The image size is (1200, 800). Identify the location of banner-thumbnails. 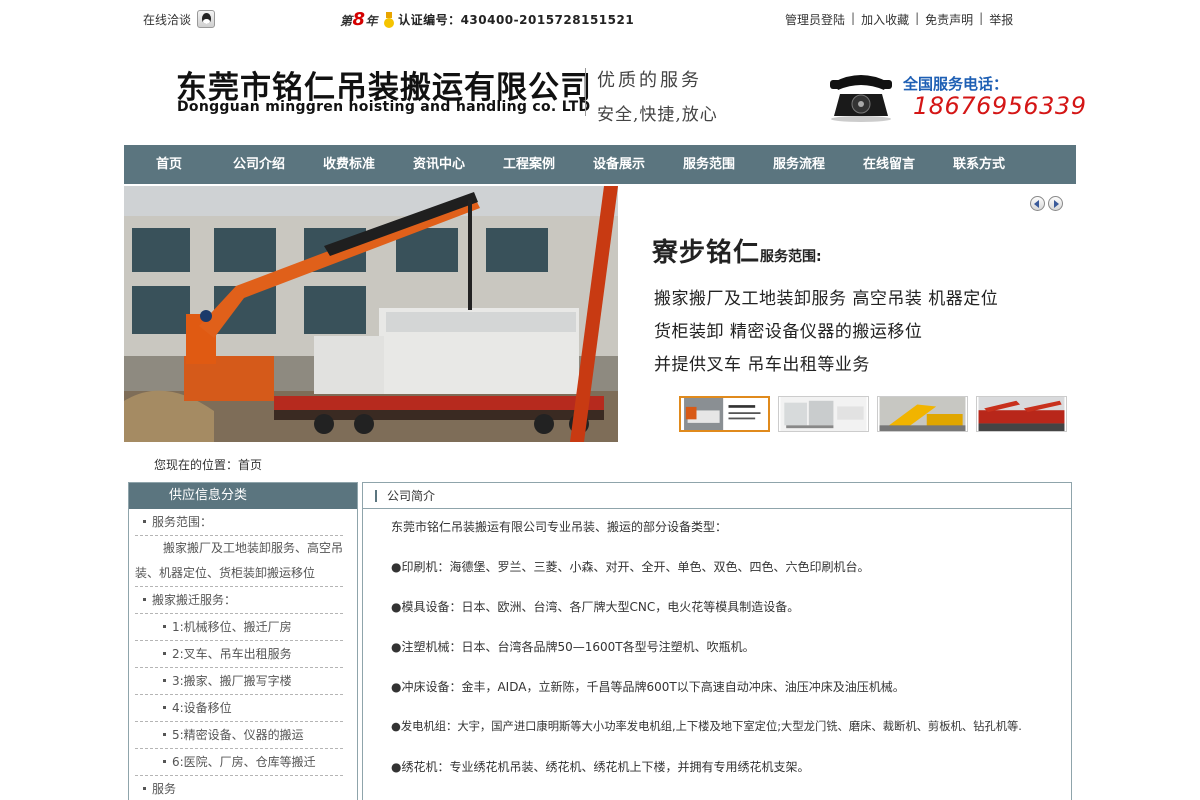
(877, 414).